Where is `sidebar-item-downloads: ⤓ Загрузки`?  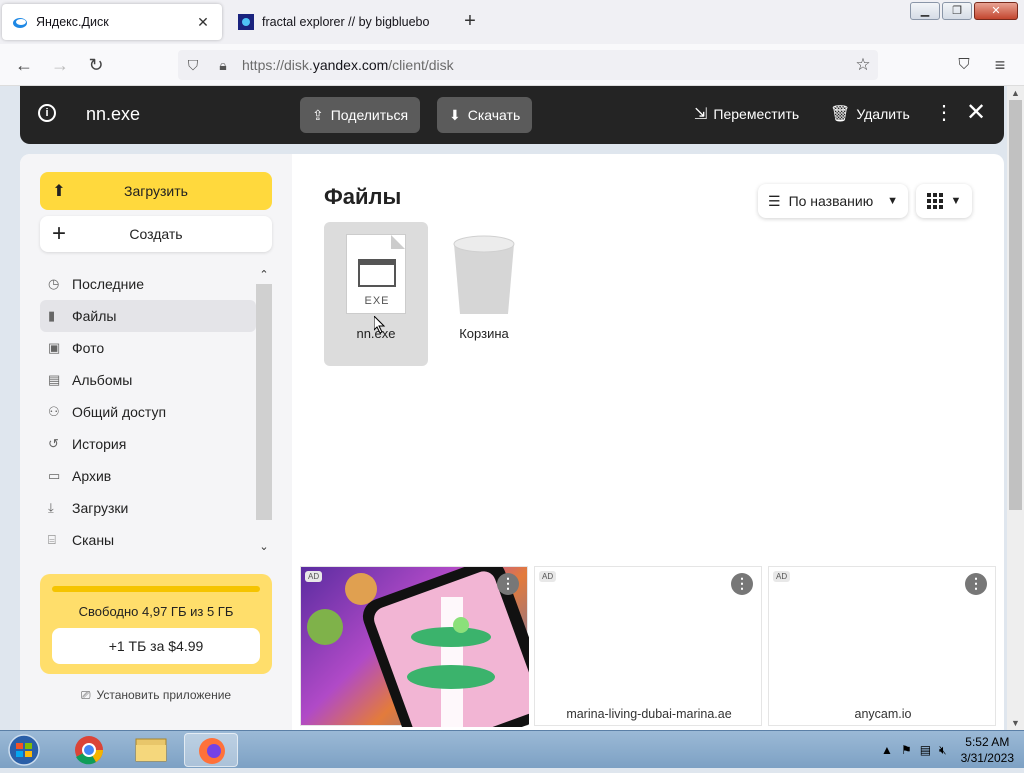
sidebar-item-downloads: ⤓ Загрузки is located at coordinates (148, 508).